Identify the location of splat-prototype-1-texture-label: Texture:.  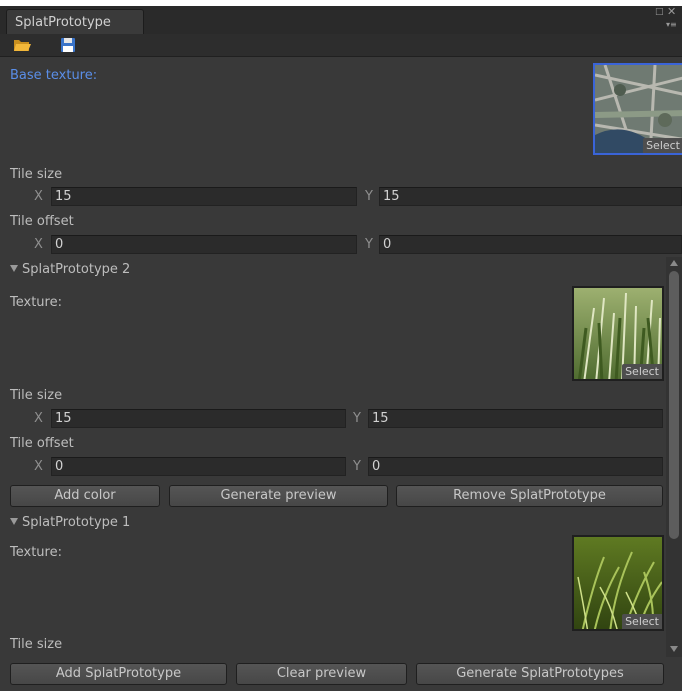
(36, 552).